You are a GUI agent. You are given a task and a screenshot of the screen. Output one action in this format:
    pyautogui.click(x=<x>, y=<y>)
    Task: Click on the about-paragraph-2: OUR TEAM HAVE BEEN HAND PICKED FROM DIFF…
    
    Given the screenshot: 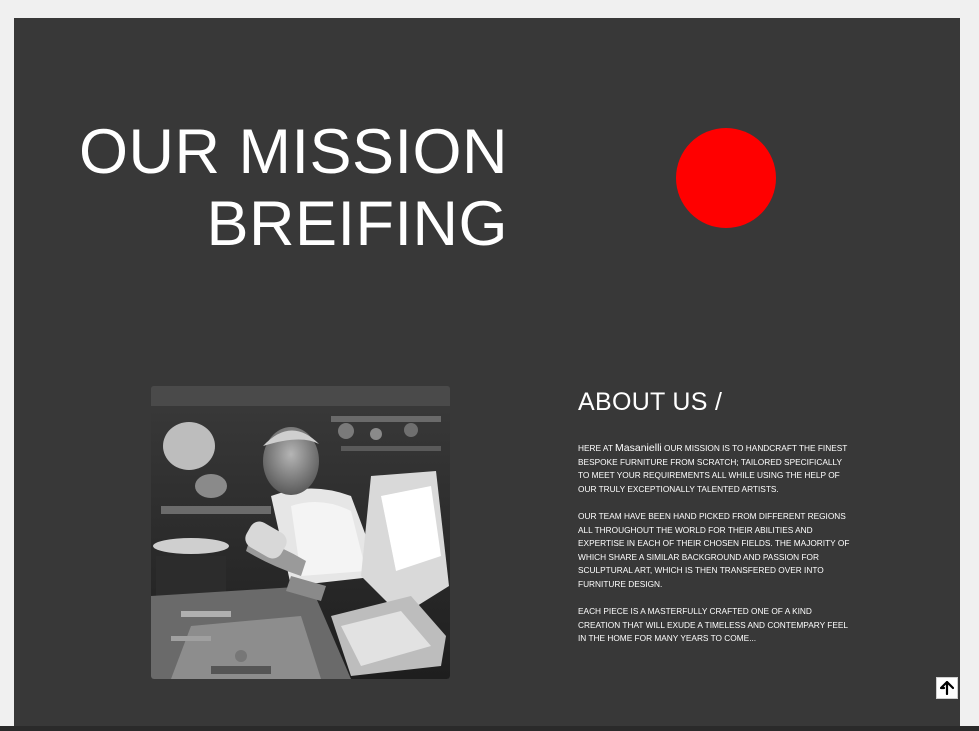 What is the action you would take?
    pyautogui.click(x=714, y=549)
    